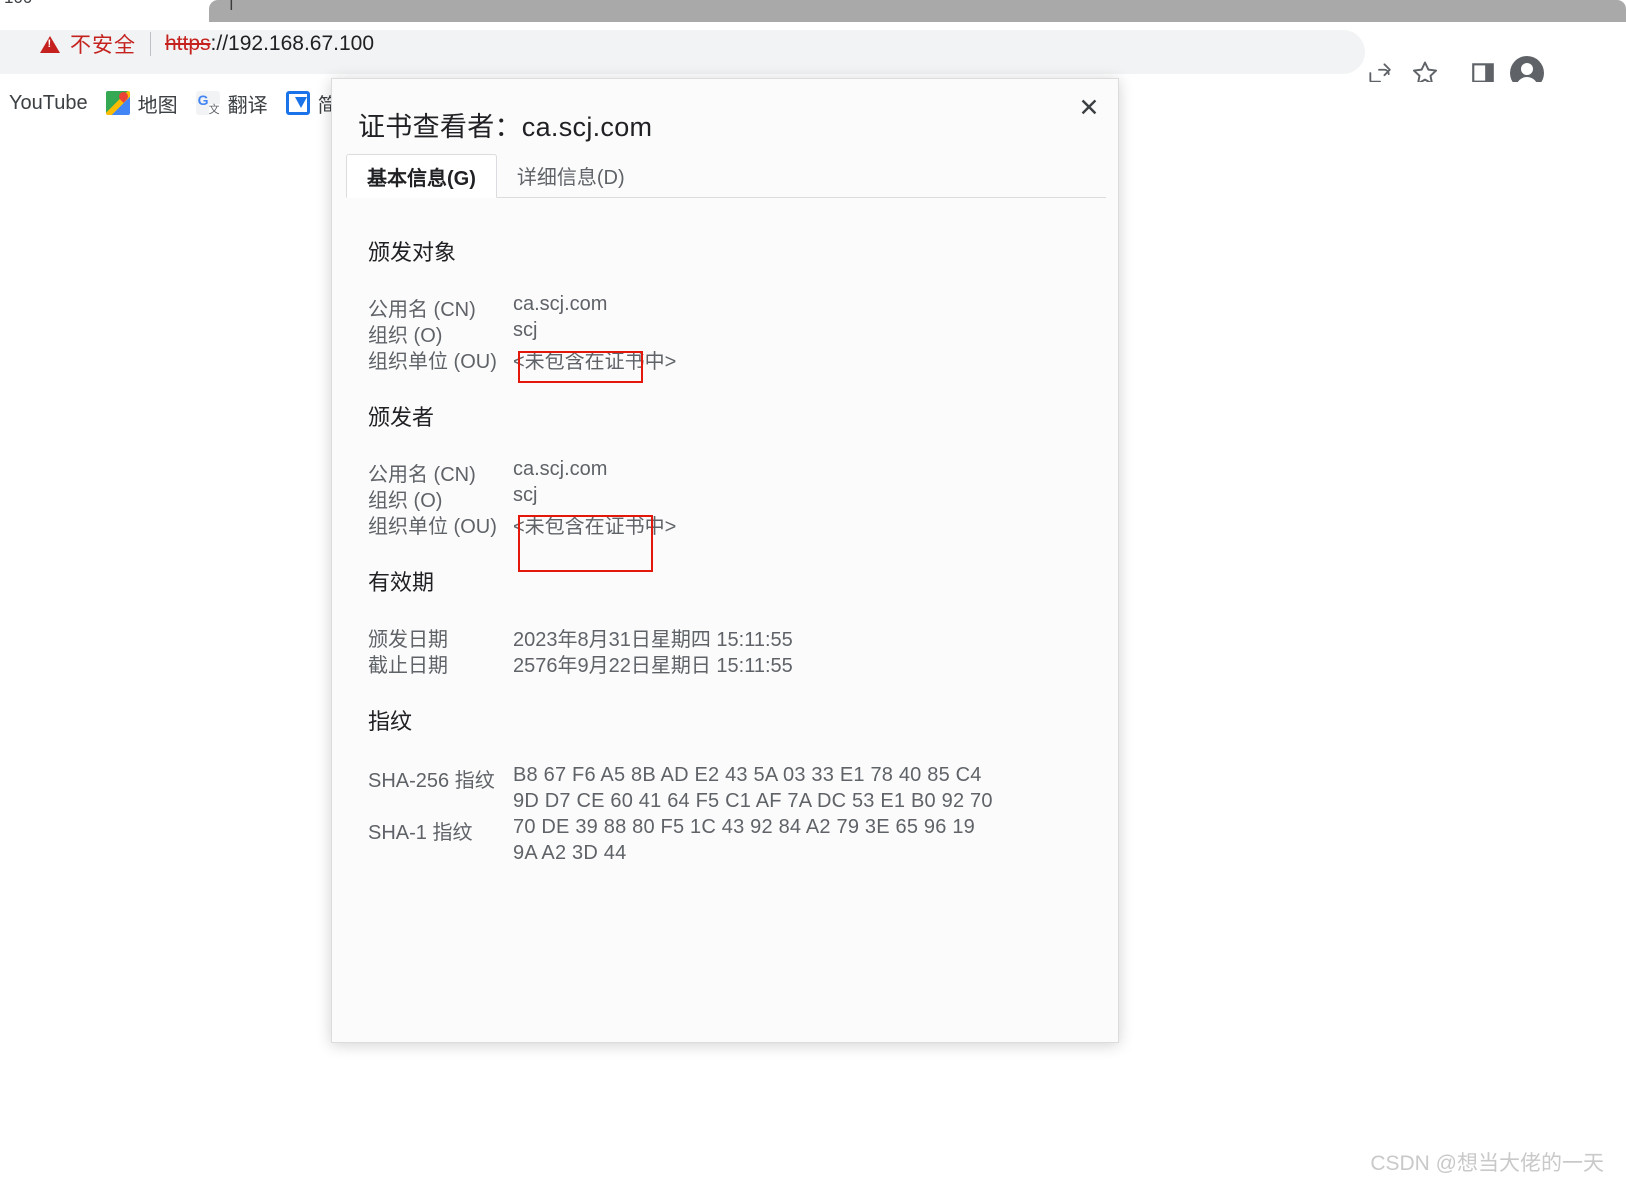  Describe the element at coordinates (102, 11) in the screenshot. I see `browser-tab-inactive: 100 ✕` at that location.